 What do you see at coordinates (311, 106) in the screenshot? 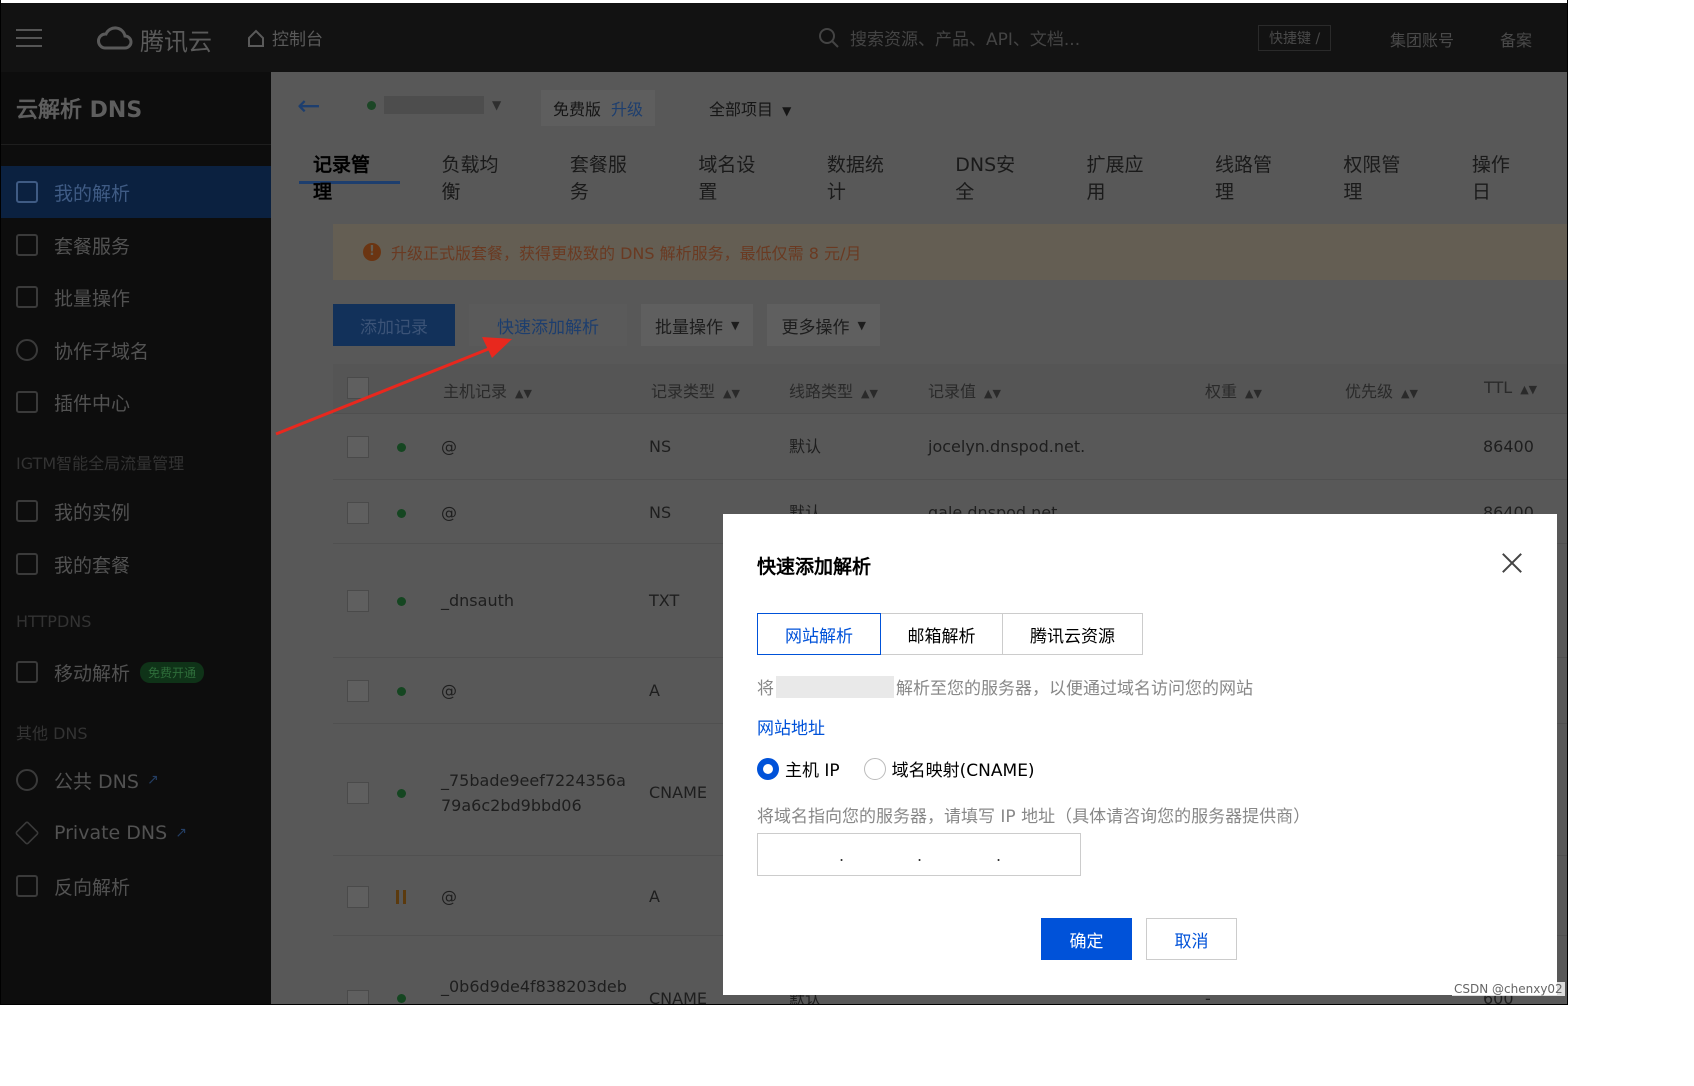
I see `back-arrow-icon: ←` at bounding box center [311, 106].